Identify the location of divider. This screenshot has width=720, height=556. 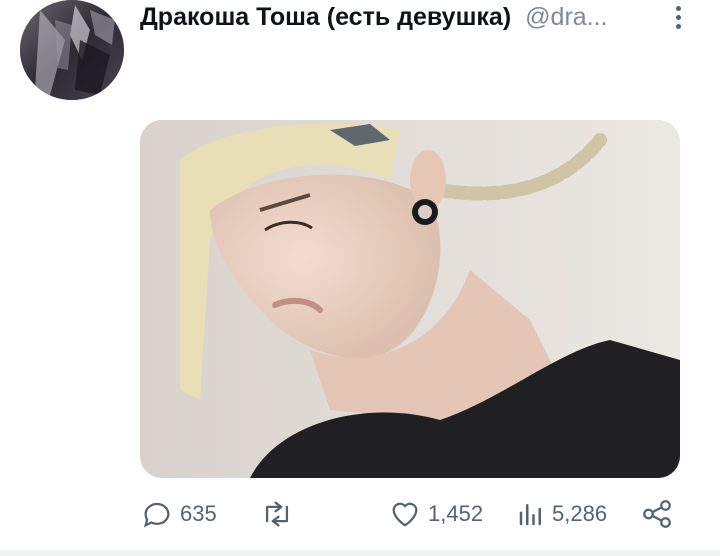
(360, 553).